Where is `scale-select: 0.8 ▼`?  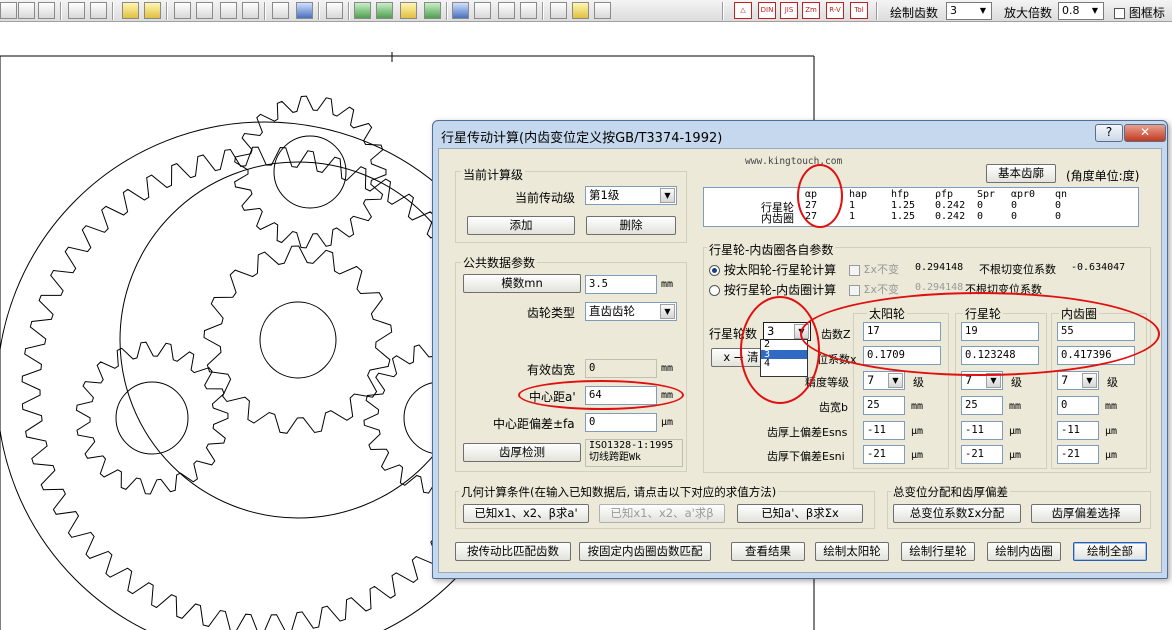 scale-select: 0.8 ▼ is located at coordinates (1081, 11).